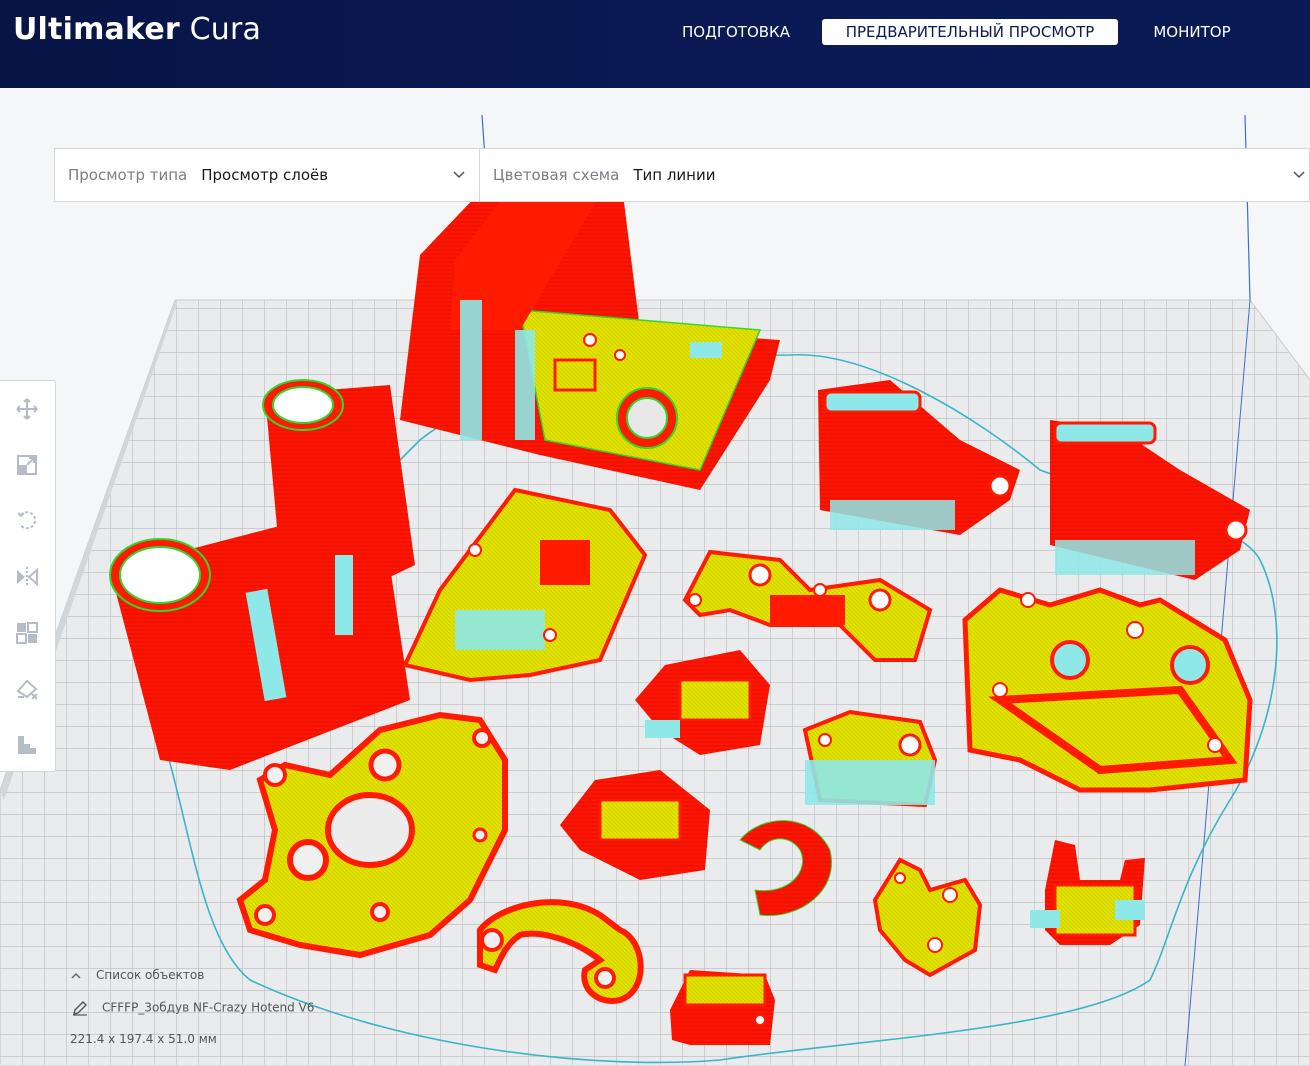 Image resolution: width=1310 pixels, height=1066 pixels. Describe the element at coordinates (128, 175) in the screenshot. I see `view-type-label: Просмотр типа` at that location.